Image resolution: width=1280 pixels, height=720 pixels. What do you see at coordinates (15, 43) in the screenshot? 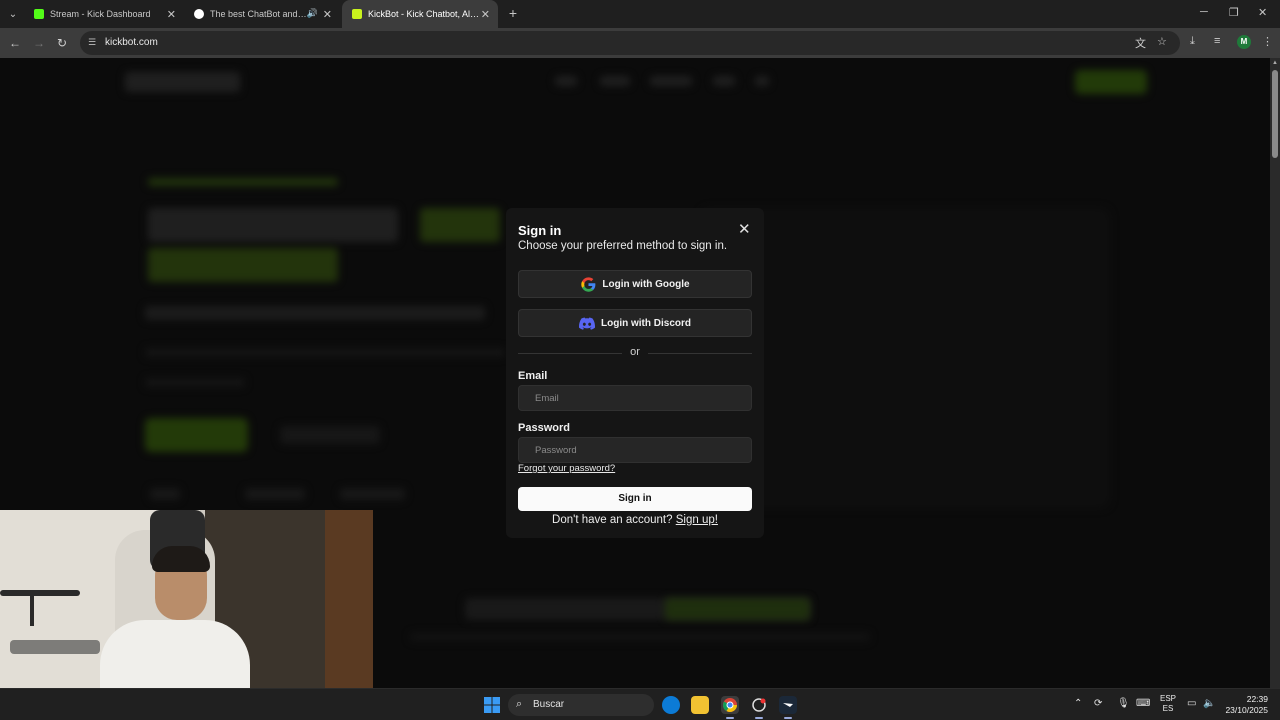
I see `back-icon: ←` at bounding box center [15, 43].